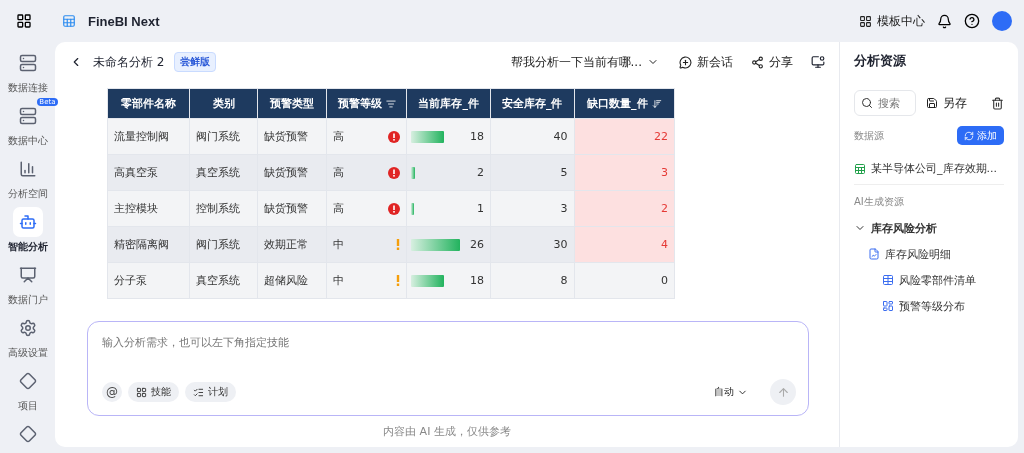 The height and width of the screenshot is (453, 1024). Describe the element at coordinates (195, 62) in the screenshot. I see `version-tag: 尝鲜版` at that location.